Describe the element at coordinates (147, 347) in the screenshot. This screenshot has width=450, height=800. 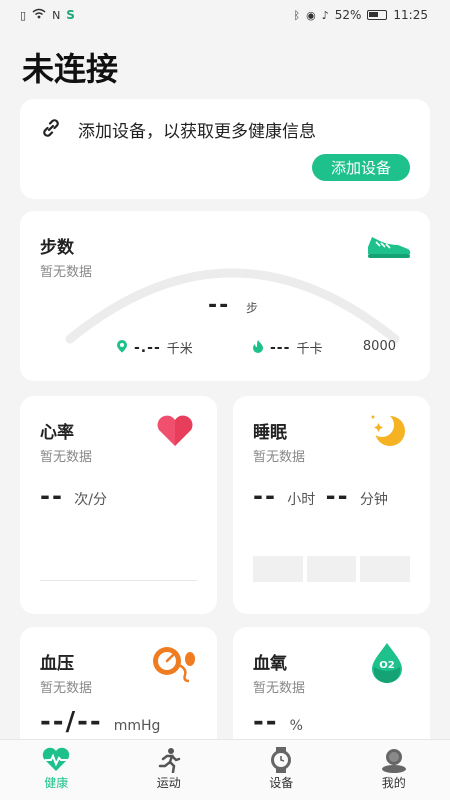
I see `distance-value: -.--` at that location.